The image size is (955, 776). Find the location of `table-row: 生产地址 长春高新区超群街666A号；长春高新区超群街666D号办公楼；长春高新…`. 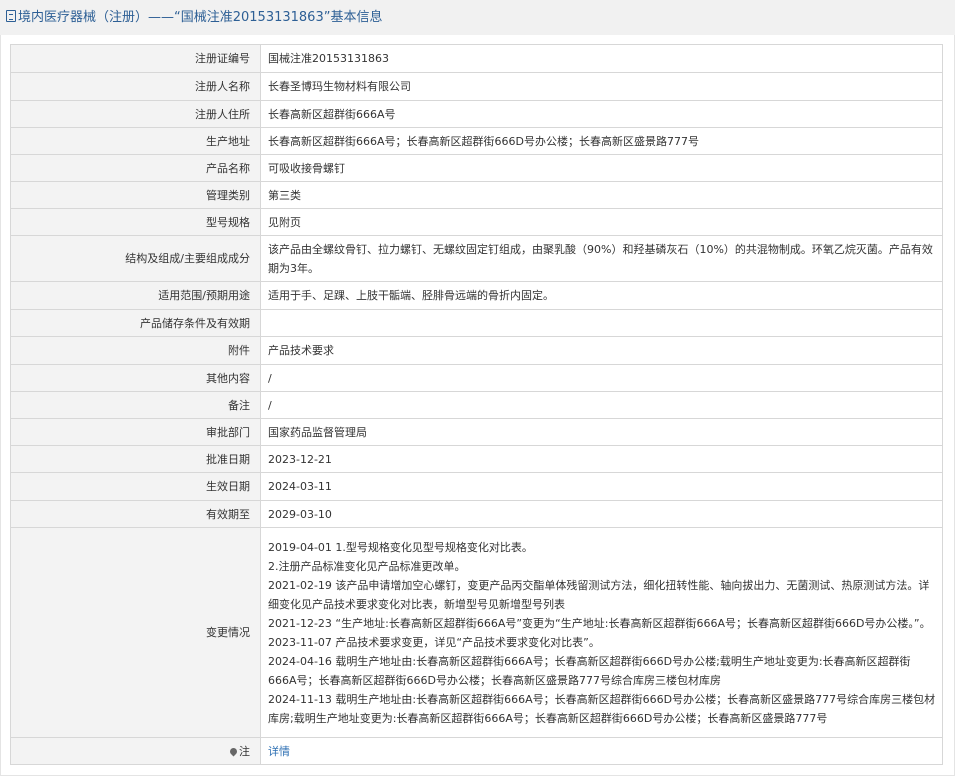

table-row: 生产地址 长春高新区超群街666A号；长春高新区超群街666D号办公楼；长春高新… is located at coordinates (476, 141).